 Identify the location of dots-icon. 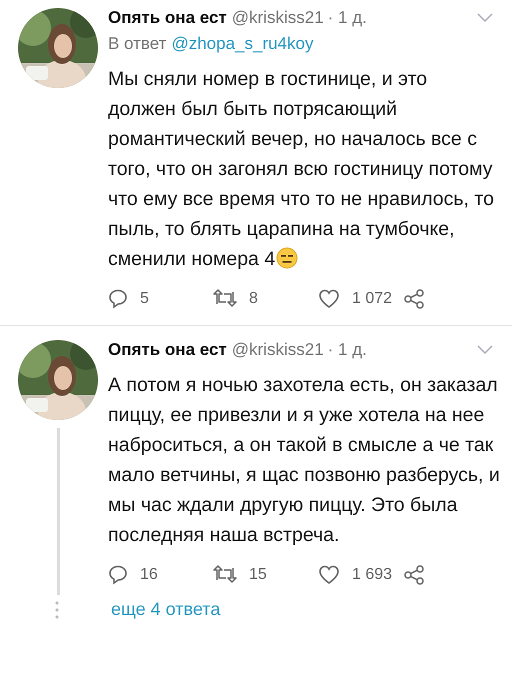
(57, 610).